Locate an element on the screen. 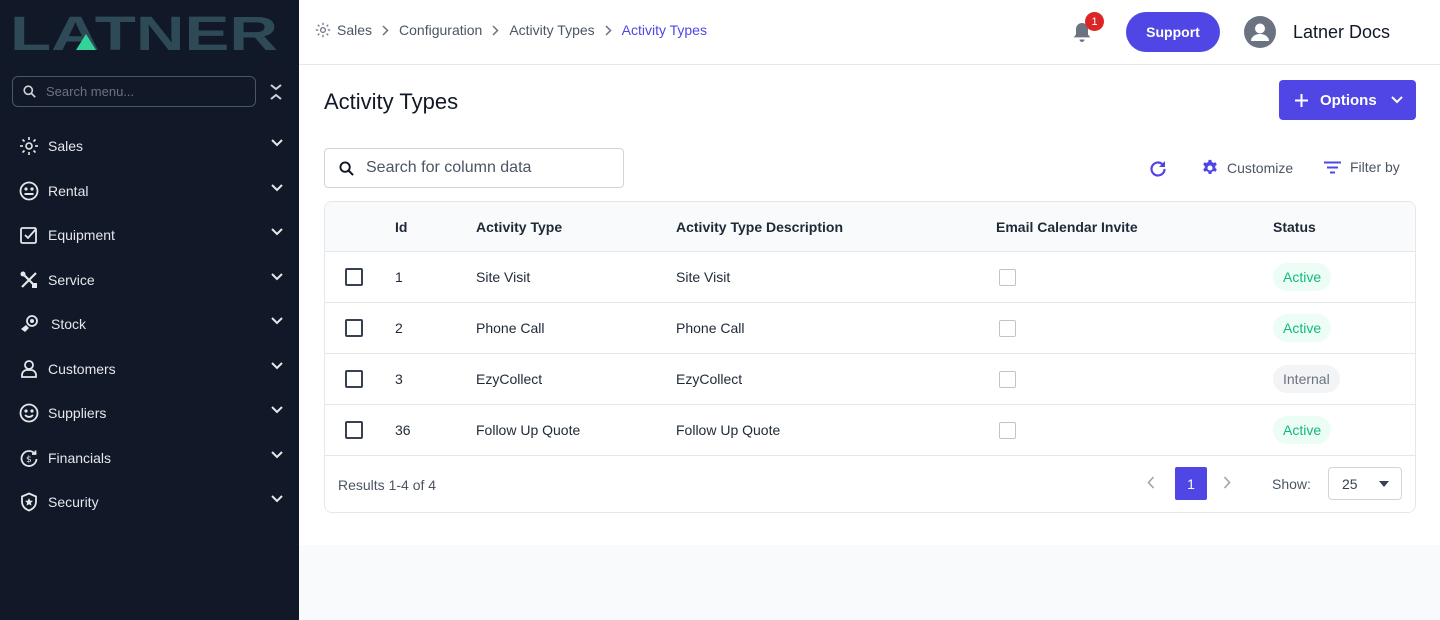  sidebar-item-rental: Rental is located at coordinates (149, 191).